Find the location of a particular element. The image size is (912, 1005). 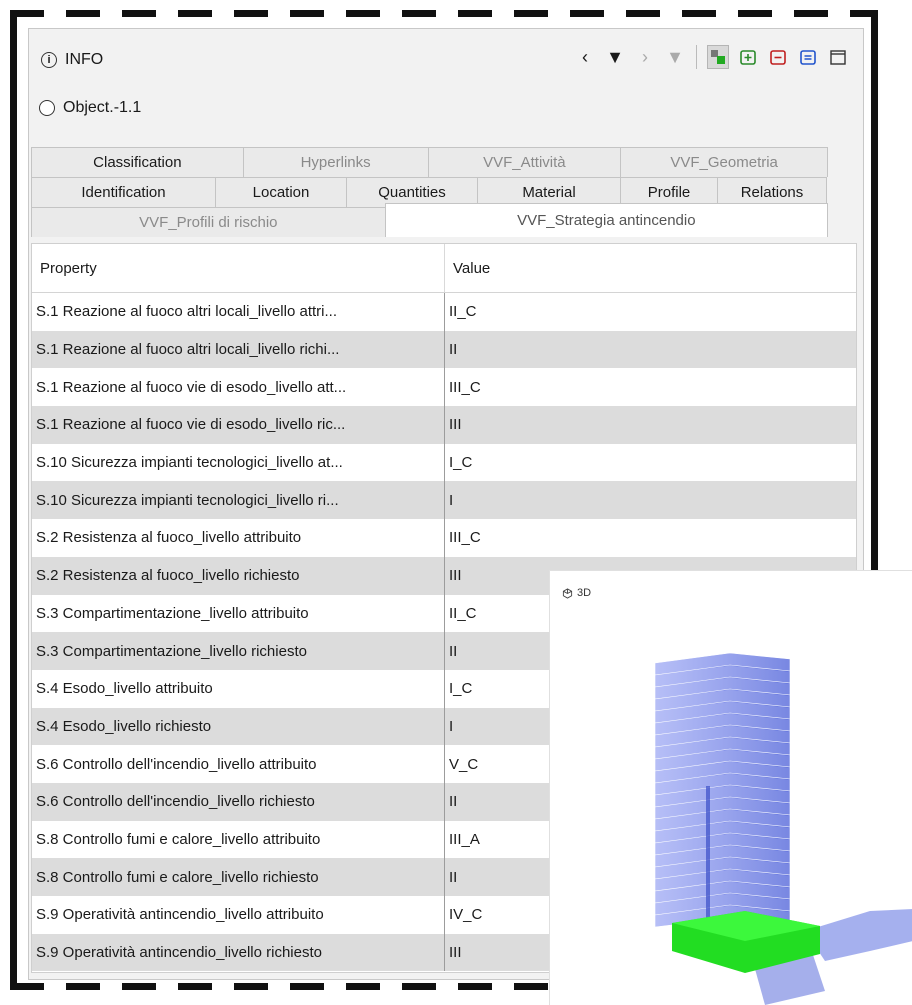

panel-header: i INFO is located at coordinates (72, 60).